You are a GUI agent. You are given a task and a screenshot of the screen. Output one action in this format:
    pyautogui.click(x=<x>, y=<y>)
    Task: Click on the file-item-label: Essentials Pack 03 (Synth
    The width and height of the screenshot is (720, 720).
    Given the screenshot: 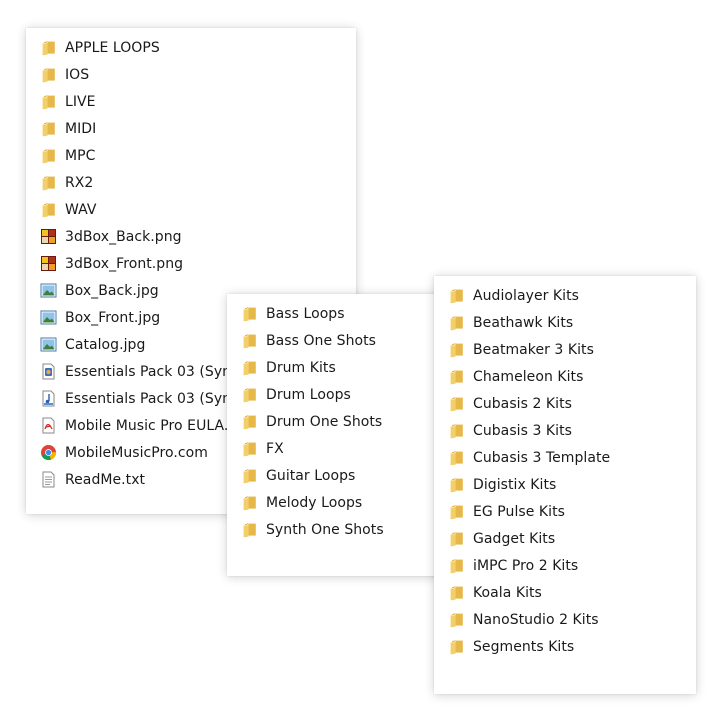 What is the action you would take?
    pyautogui.click(x=155, y=371)
    